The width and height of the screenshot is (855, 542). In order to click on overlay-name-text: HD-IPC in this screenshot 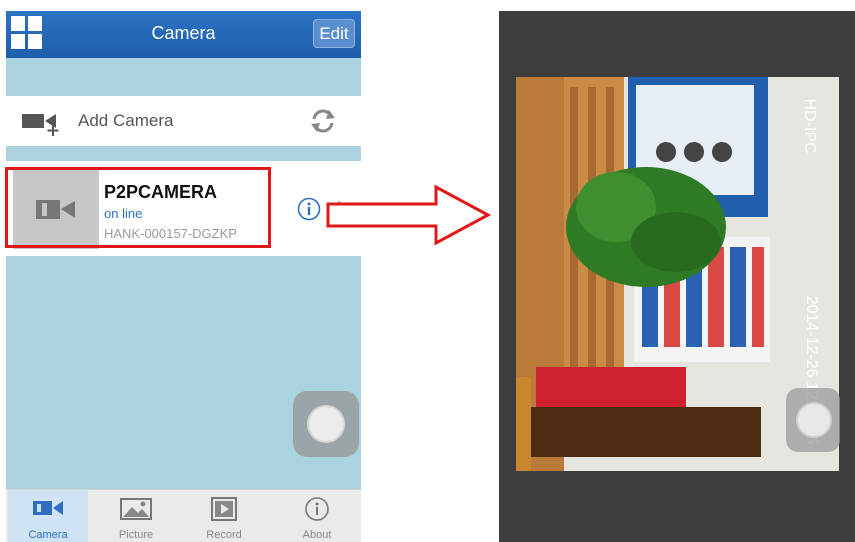, I will do `click(809, 125)`.